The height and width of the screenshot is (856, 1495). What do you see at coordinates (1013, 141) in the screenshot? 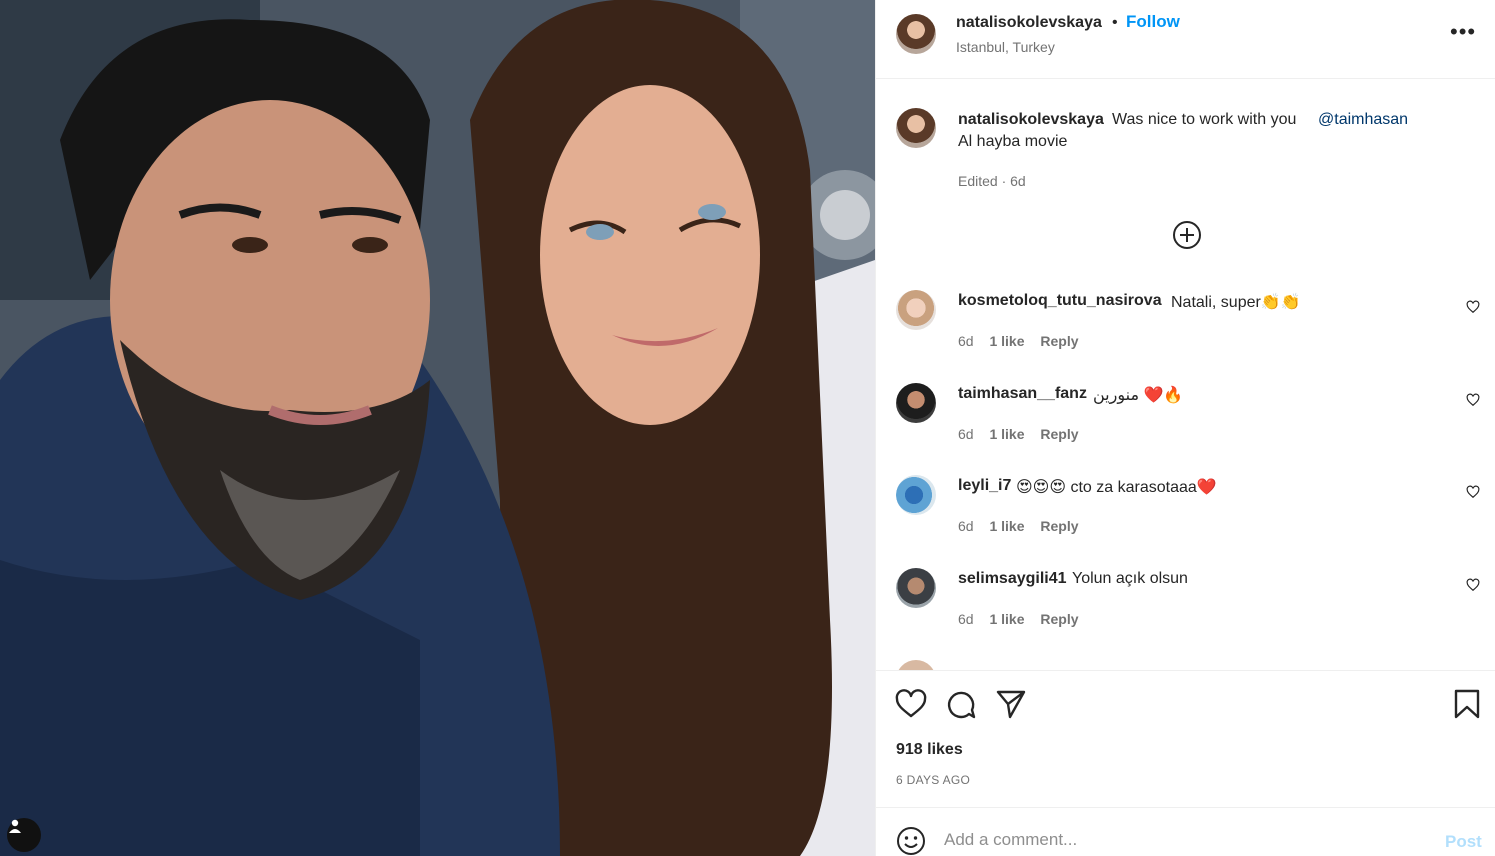
I see `caption-text-line2: Al hayba movie` at bounding box center [1013, 141].